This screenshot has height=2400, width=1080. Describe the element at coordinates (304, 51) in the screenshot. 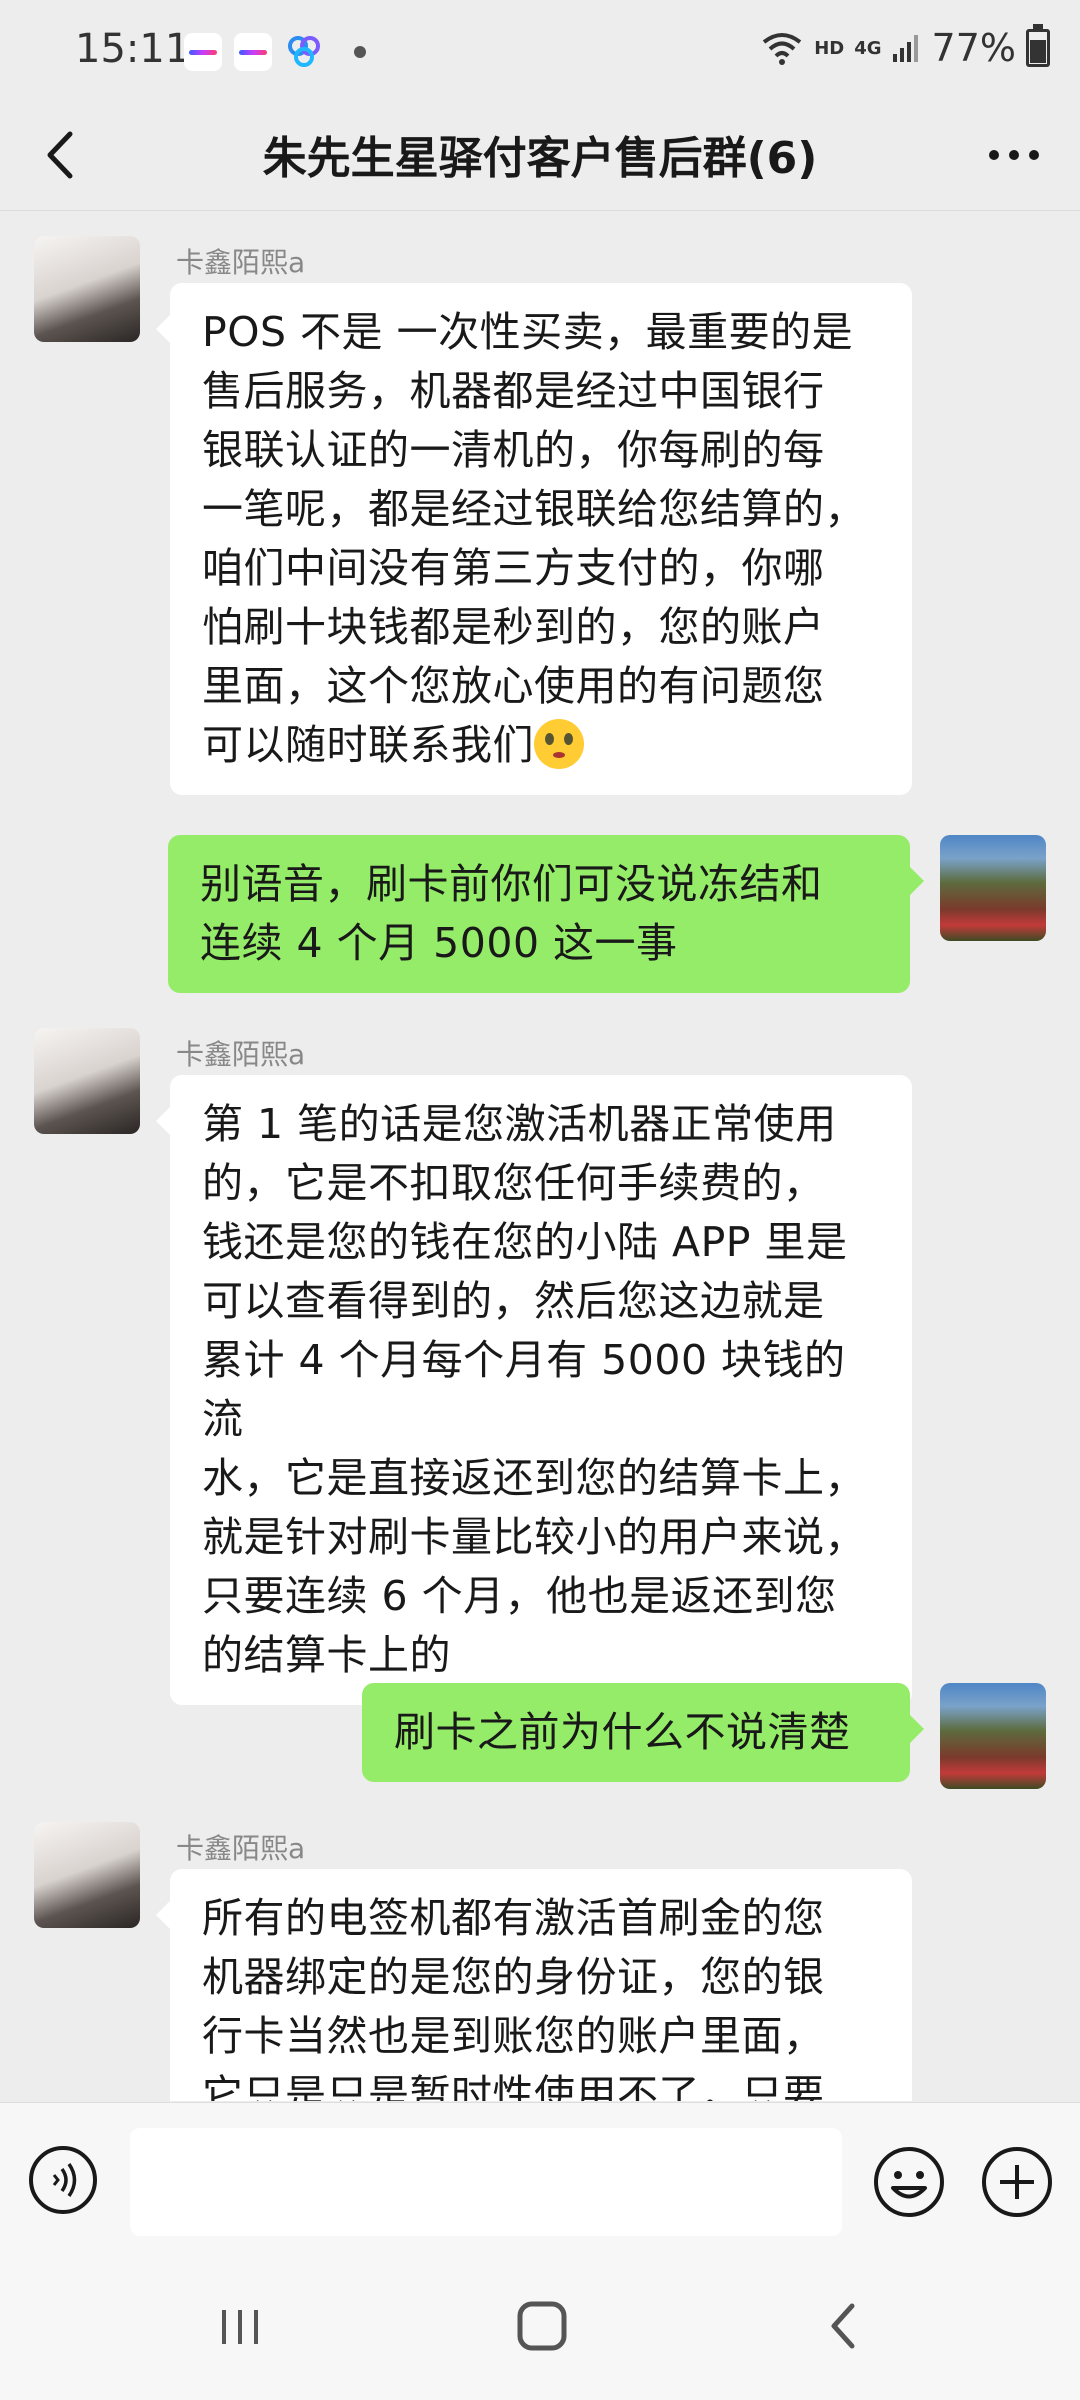

I see `cloud-icon` at that location.